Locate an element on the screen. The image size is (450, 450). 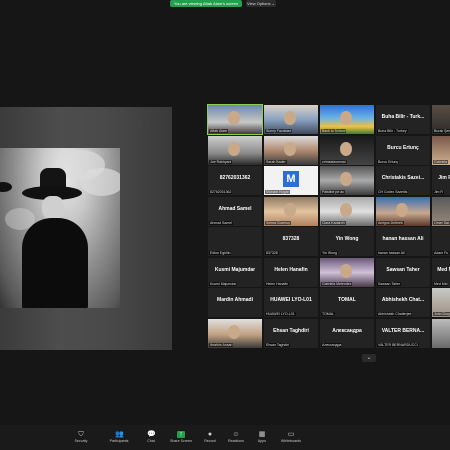
participant-name-label: Sunny Fazaldad is located at coordinates (279, 131).